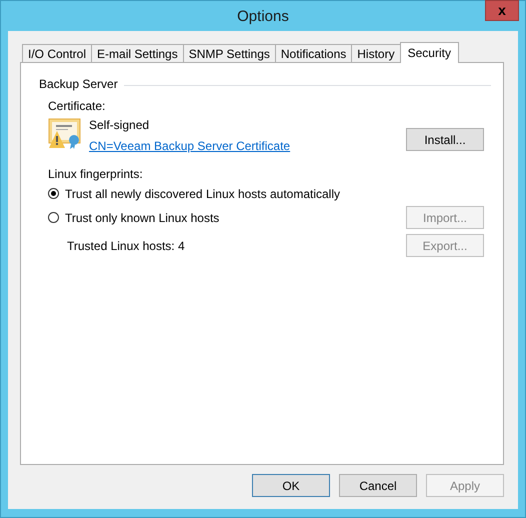 This screenshot has height=518, width=526. I want to click on certificate-label: Certificate:, so click(77, 106).